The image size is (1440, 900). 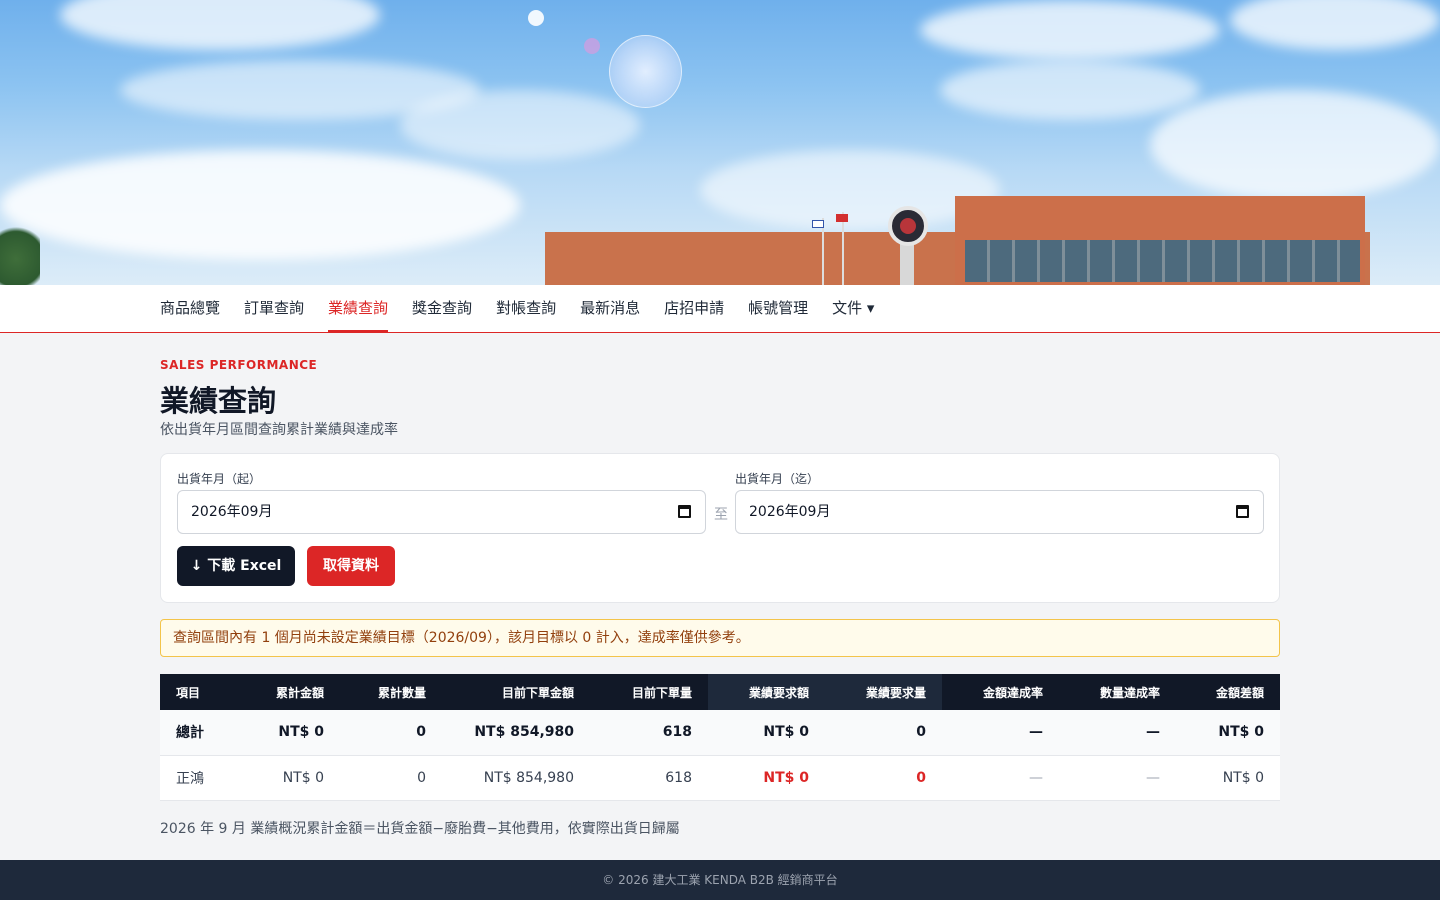 What do you see at coordinates (778, 308) in the screenshot?
I see `nav-item-account: 帳號管理` at bounding box center [778, 308].